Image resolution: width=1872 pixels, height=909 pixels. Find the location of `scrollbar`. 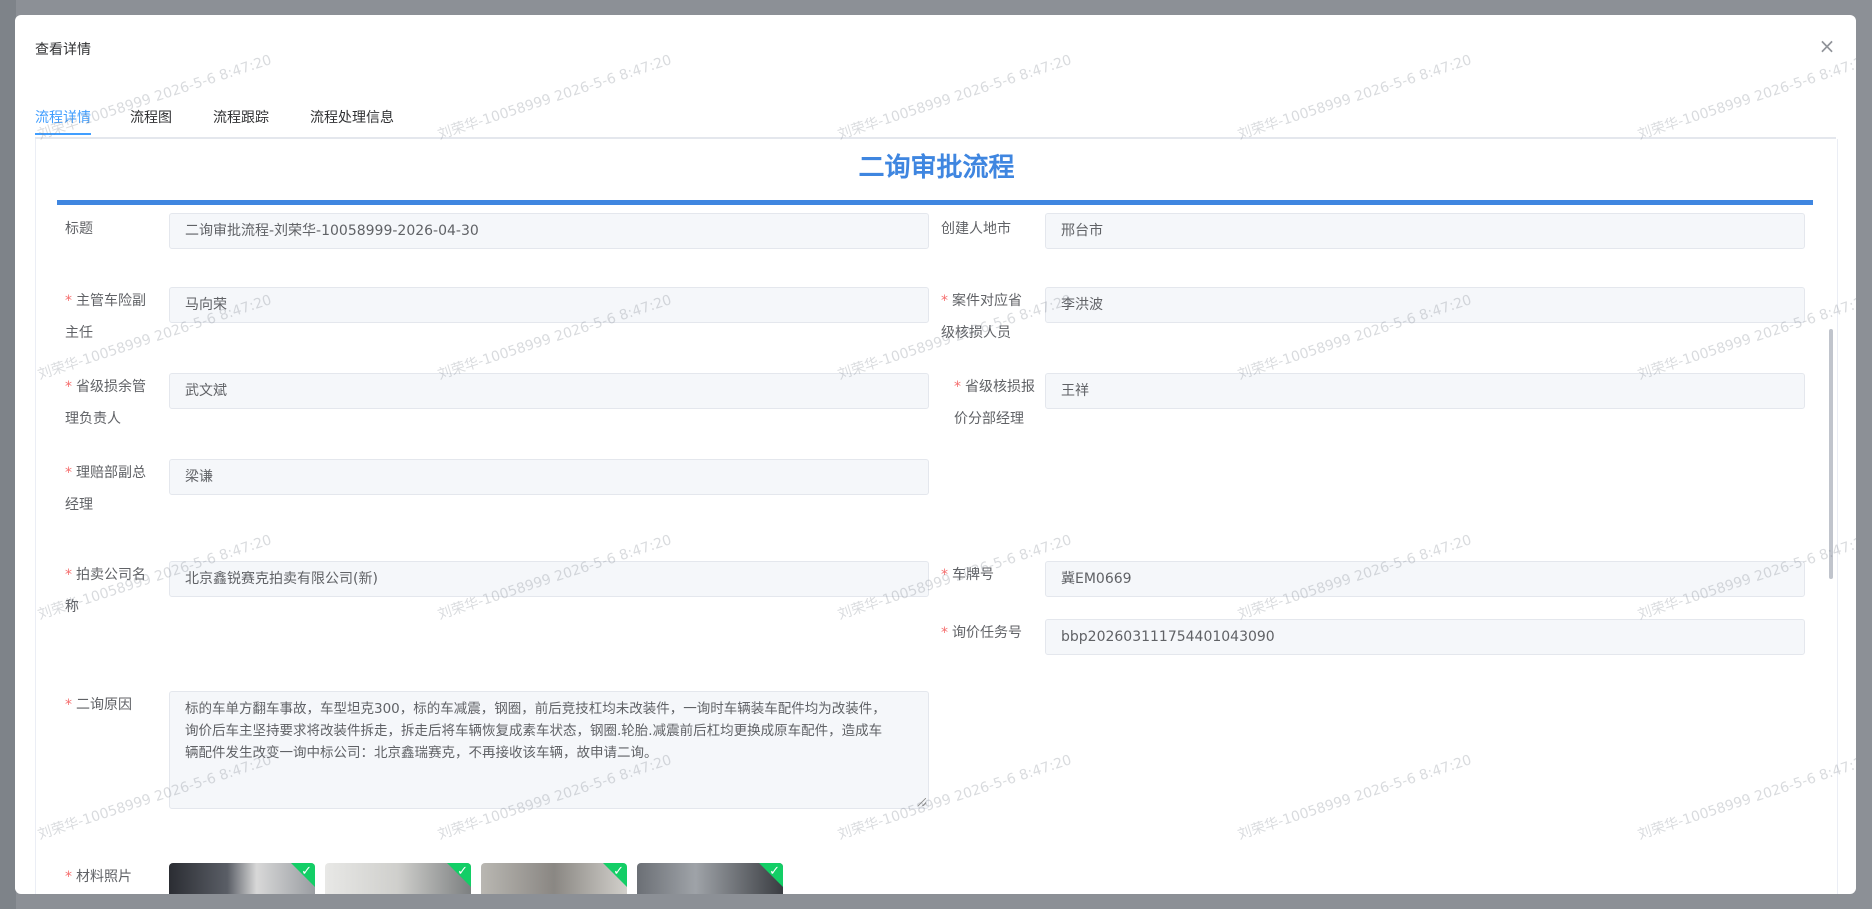

scrollbar is located at coordinates (1831, 454).